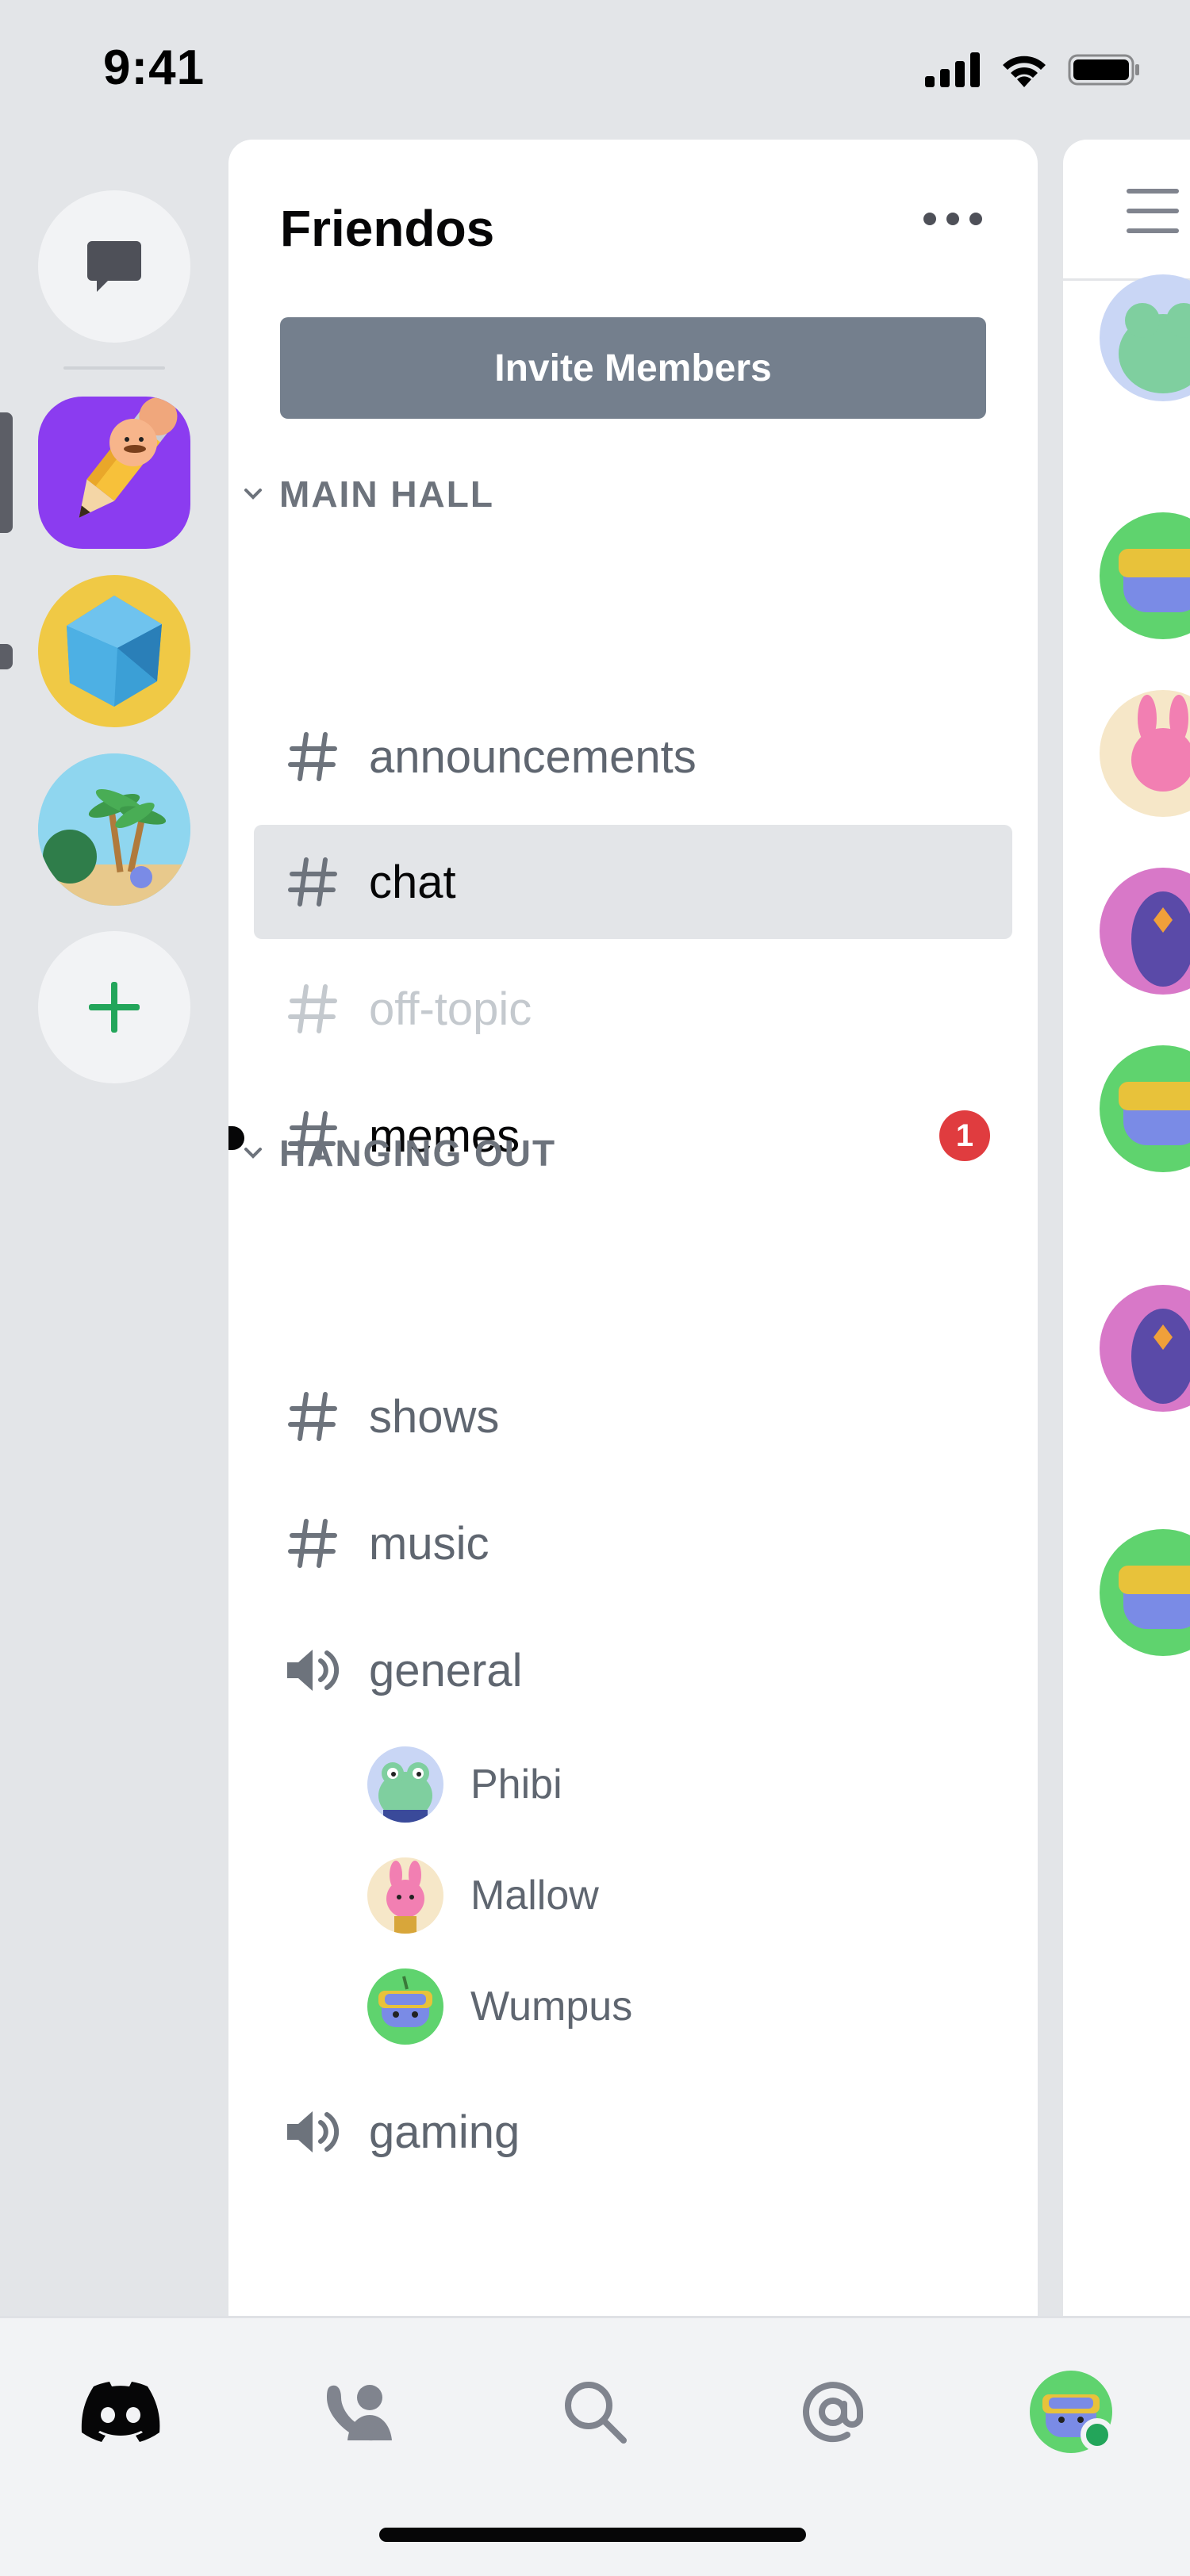 The width and height of the screenshot is (1190, 2576). What do you see at coordinates (6, 472) in the screenshot?
I see `selected-server-indicator` at bounding box center [6, 472].